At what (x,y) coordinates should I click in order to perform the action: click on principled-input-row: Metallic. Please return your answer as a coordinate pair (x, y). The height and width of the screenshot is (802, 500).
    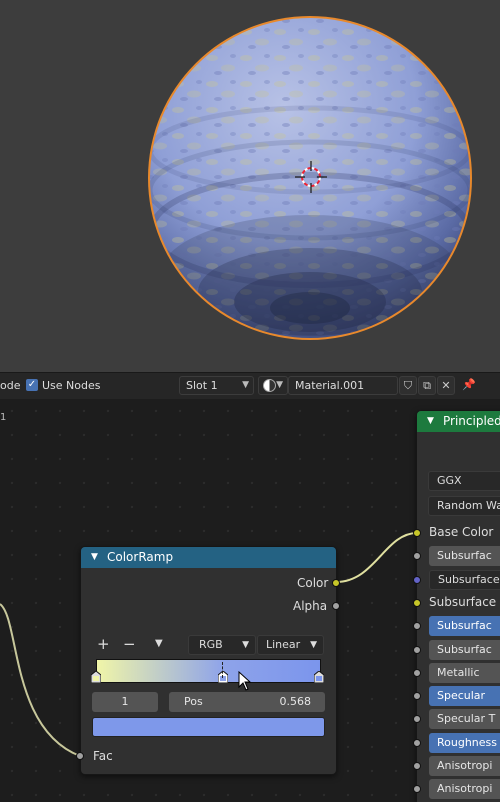
    Looking at the image, I should click on (464, 673).